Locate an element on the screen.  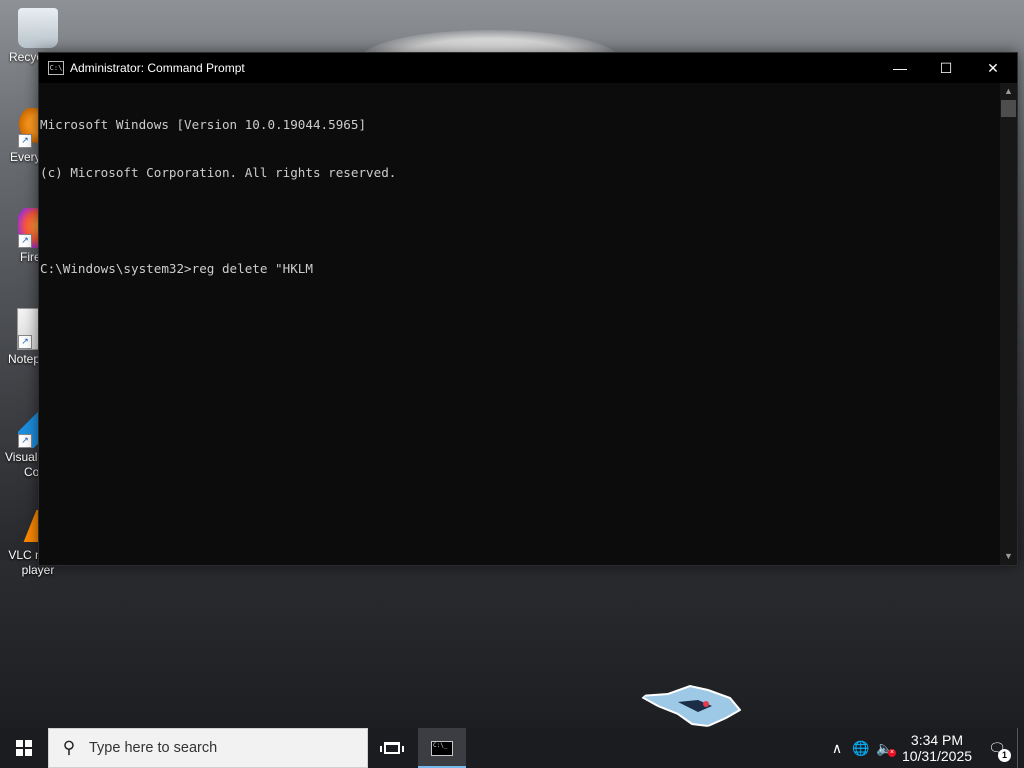
cmd-icon: C:\_ is located at coordinates (442, 748).